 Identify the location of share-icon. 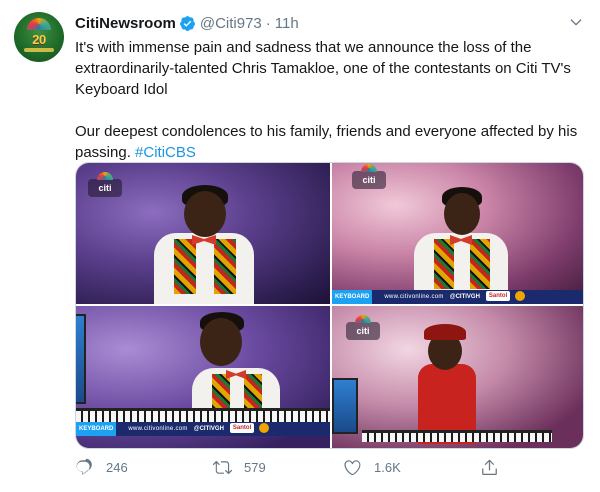
(489, 467).